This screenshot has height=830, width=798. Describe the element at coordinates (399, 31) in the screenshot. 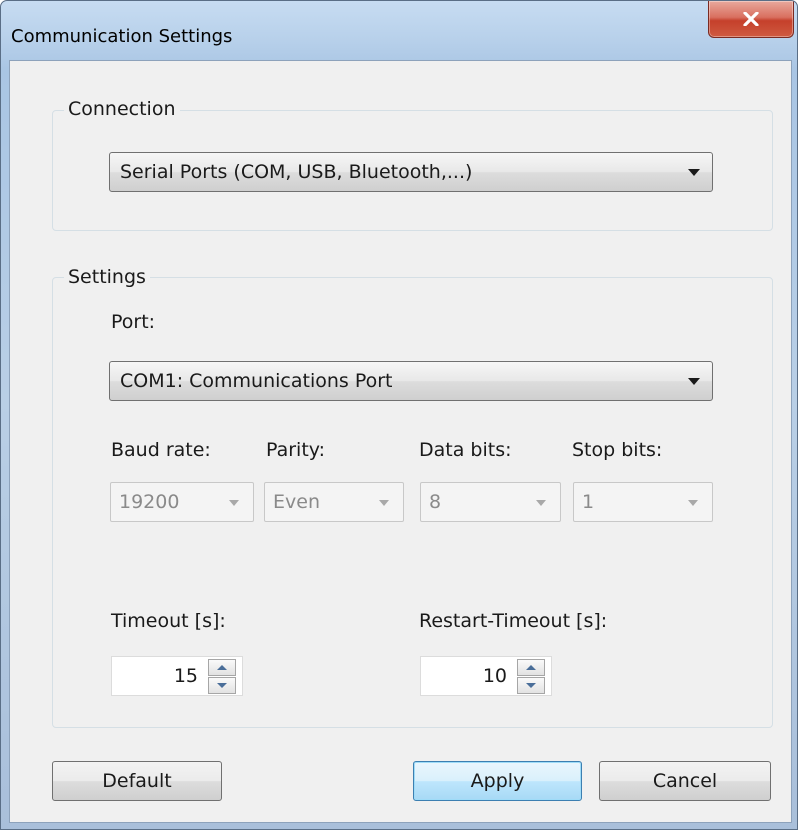

I see `title-bar: Communication Settings` at that location.